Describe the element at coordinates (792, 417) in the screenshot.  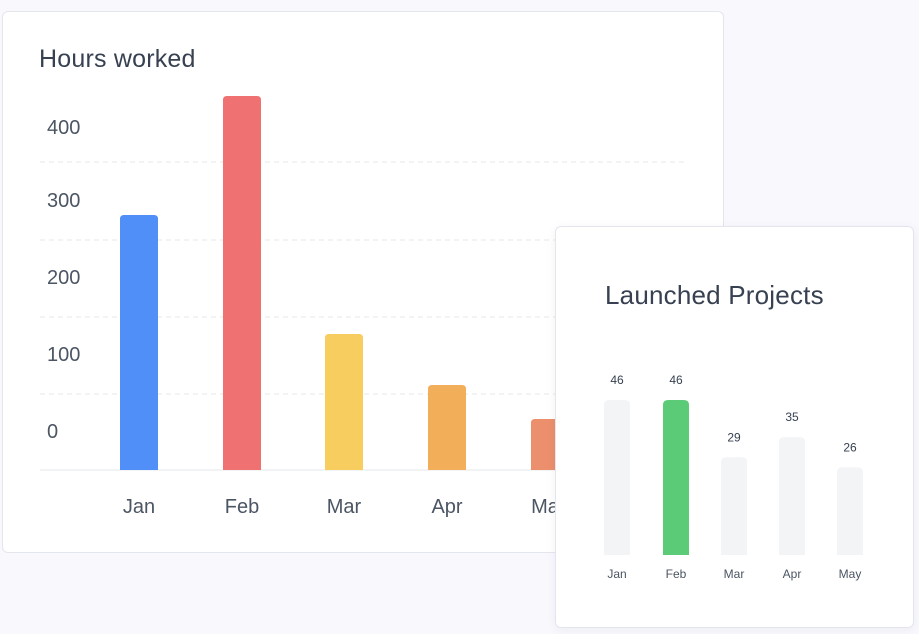
I see `value-label: 35` at that location.